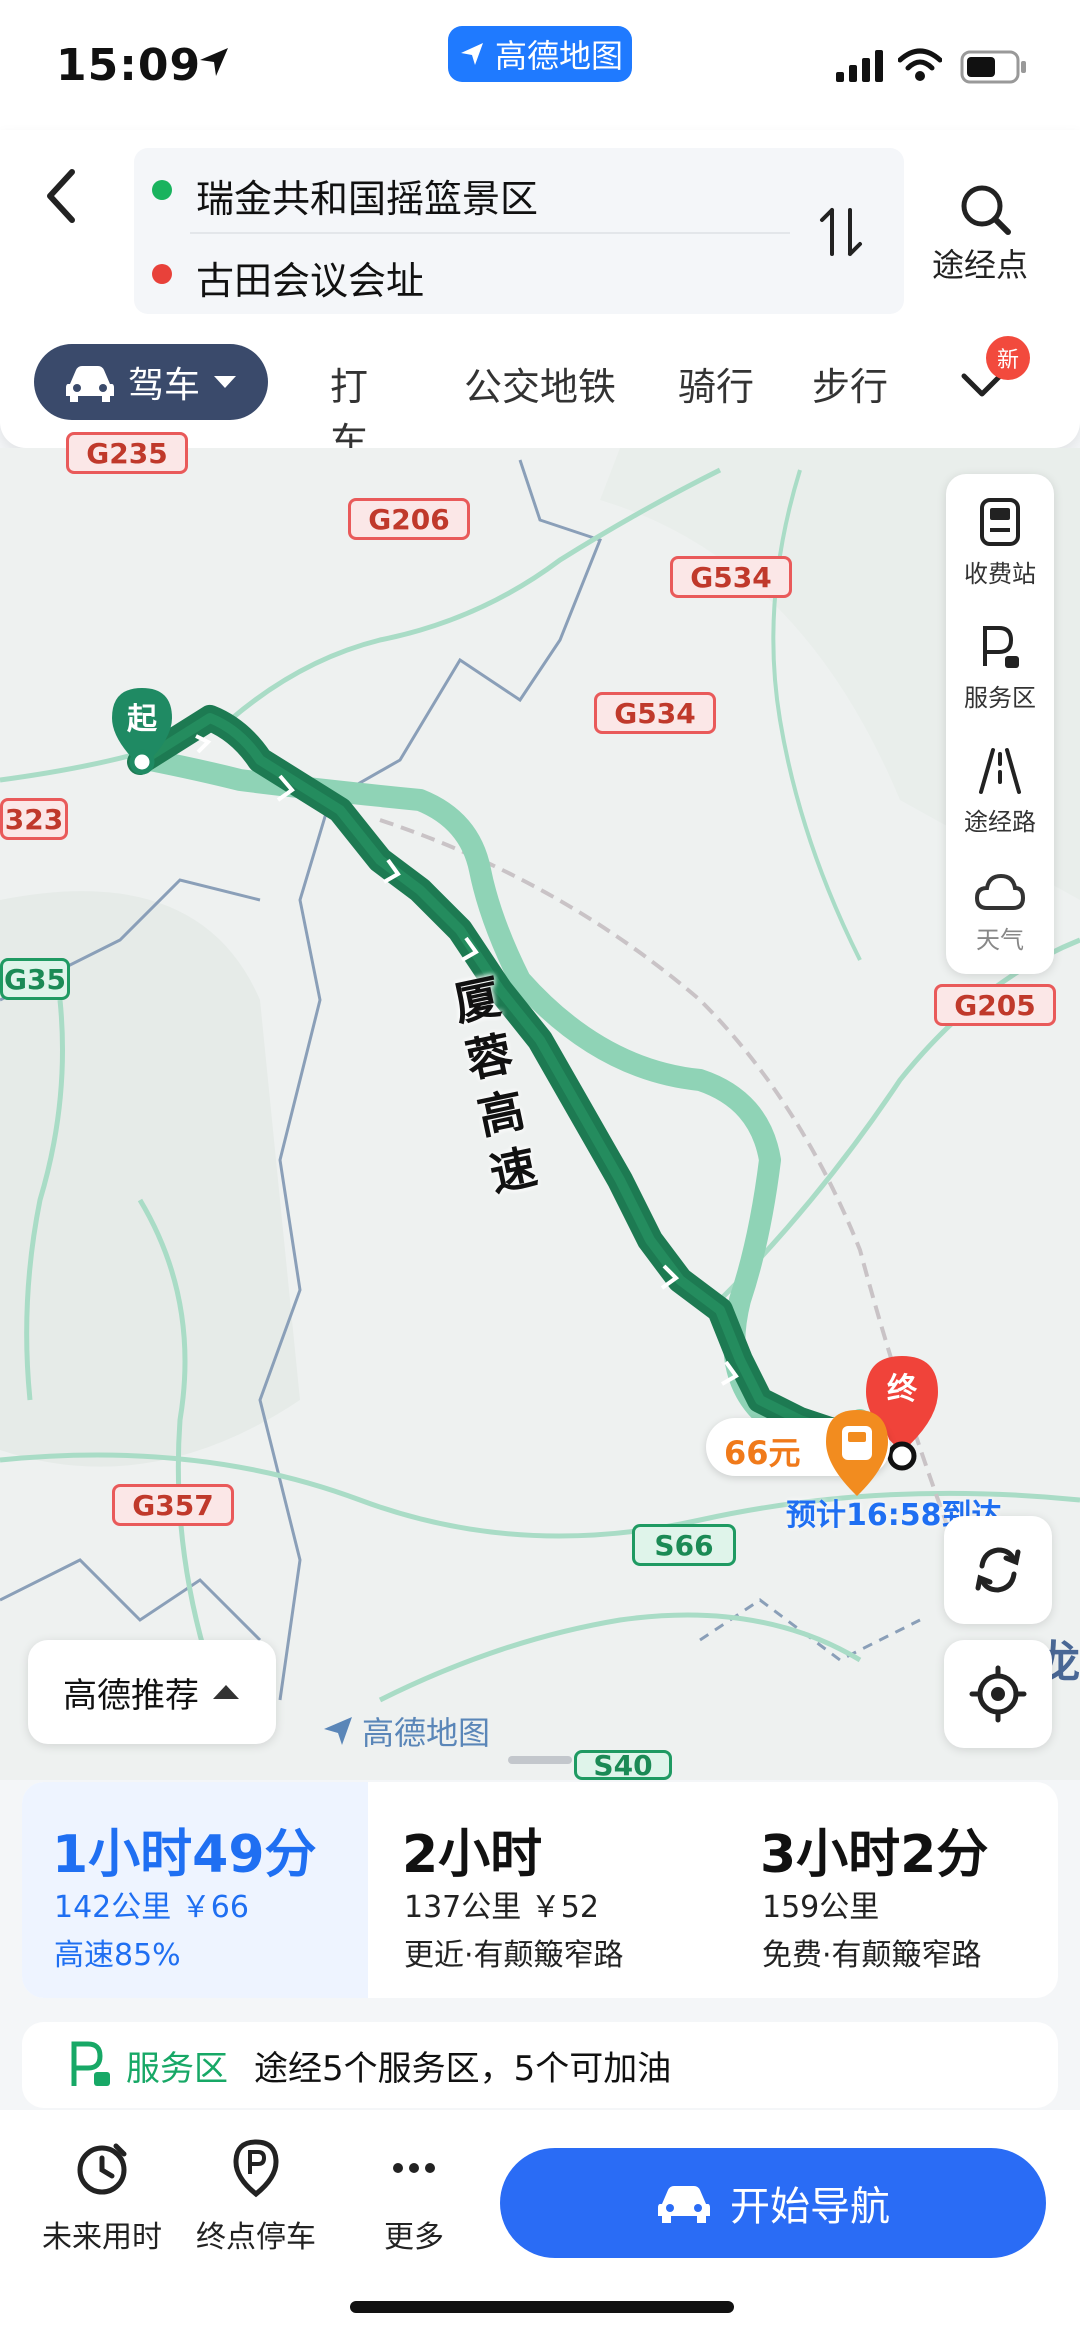  I want to click on route-3-duration: 3小时2分, so click(874, 1855).